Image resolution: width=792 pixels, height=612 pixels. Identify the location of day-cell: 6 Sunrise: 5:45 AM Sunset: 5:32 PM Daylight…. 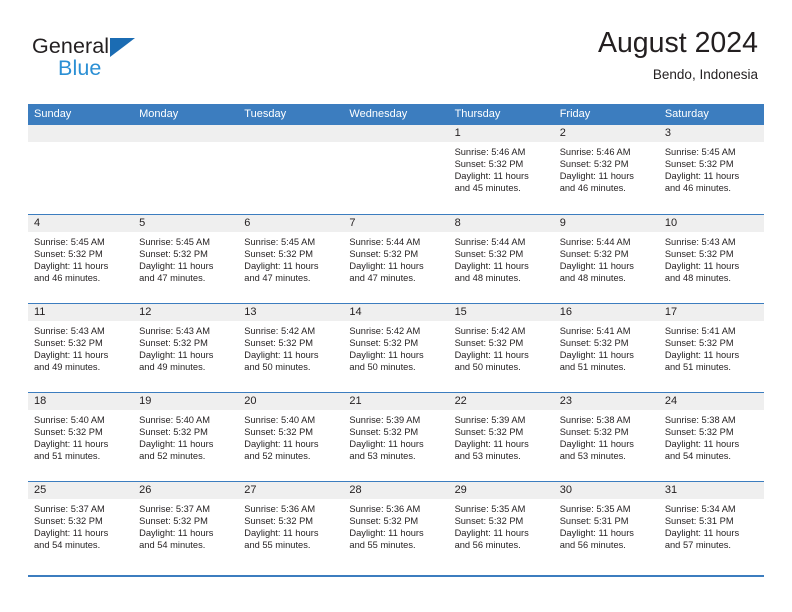
(291, 259).